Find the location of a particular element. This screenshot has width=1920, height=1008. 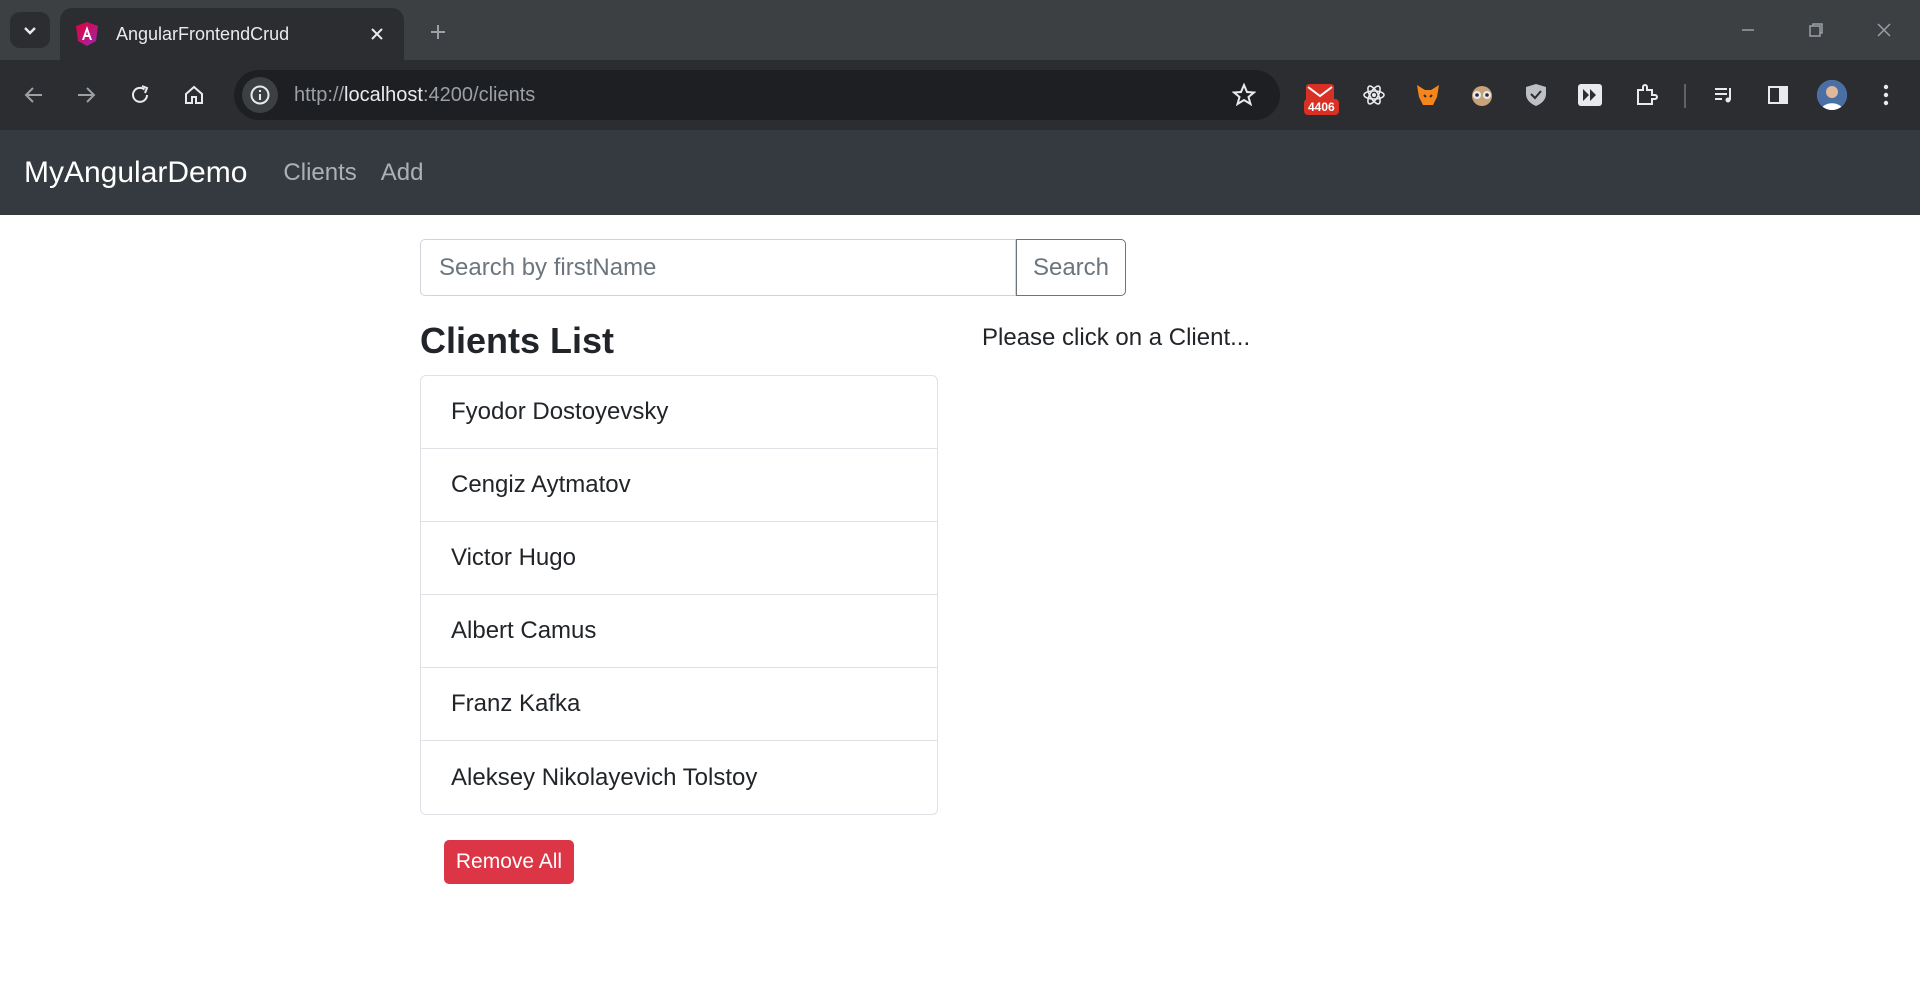

browser-toolbar: http://localhost:4200/clients 4406 is located at coordinates (960, 95).